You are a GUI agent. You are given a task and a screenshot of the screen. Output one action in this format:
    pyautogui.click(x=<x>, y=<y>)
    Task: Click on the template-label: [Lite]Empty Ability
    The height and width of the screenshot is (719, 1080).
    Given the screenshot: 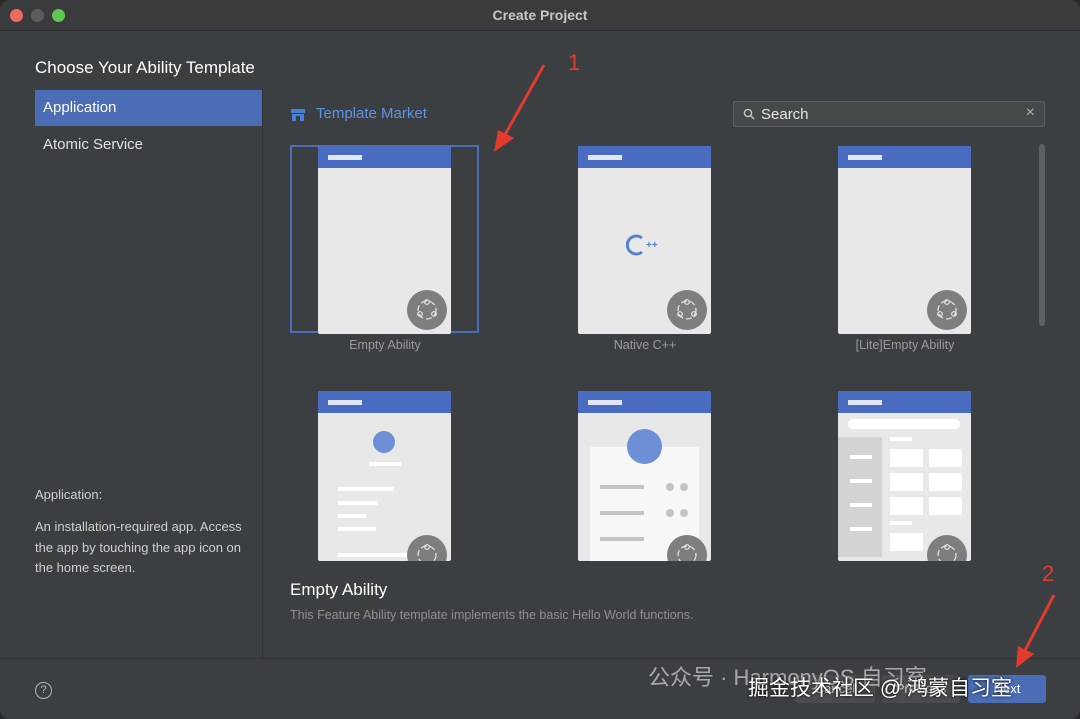 What is the action you would take?
    pyautogui.click(x=905, y=345)
    